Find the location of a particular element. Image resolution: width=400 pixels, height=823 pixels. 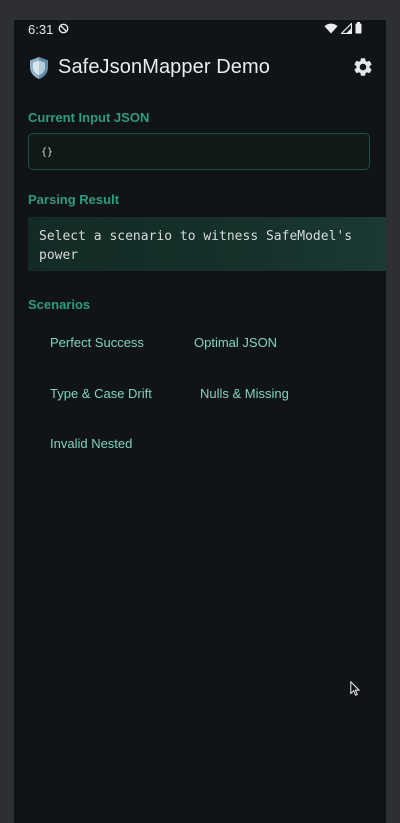

status-icons is located at coordinates (343, 28).